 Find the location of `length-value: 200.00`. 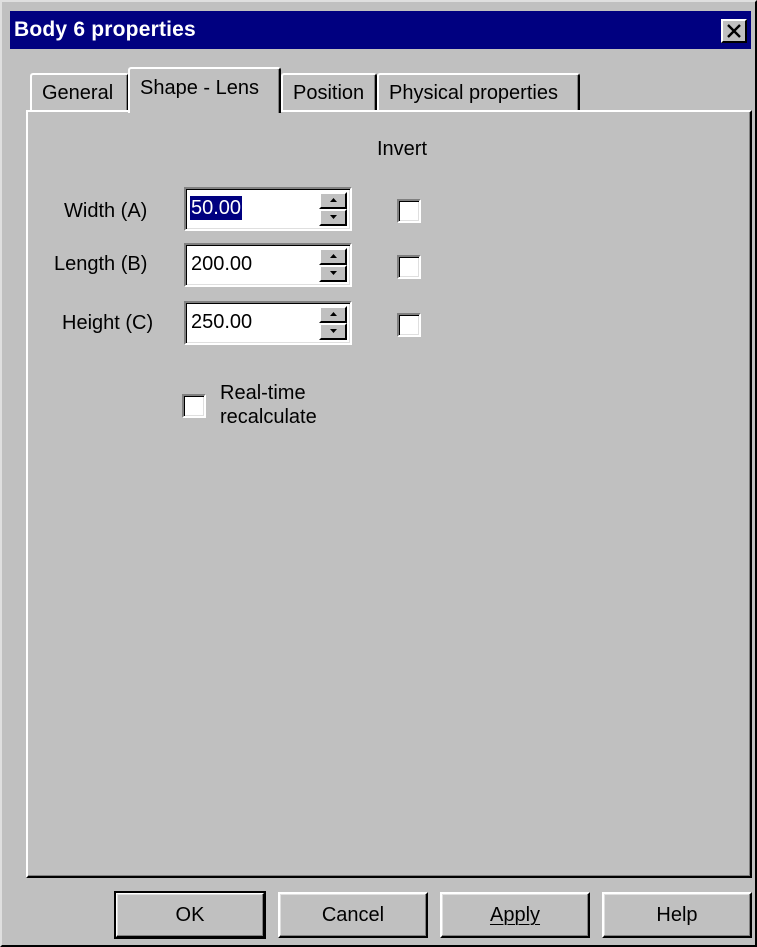

length-value: 200.00 is located at coordinates (222, 264).